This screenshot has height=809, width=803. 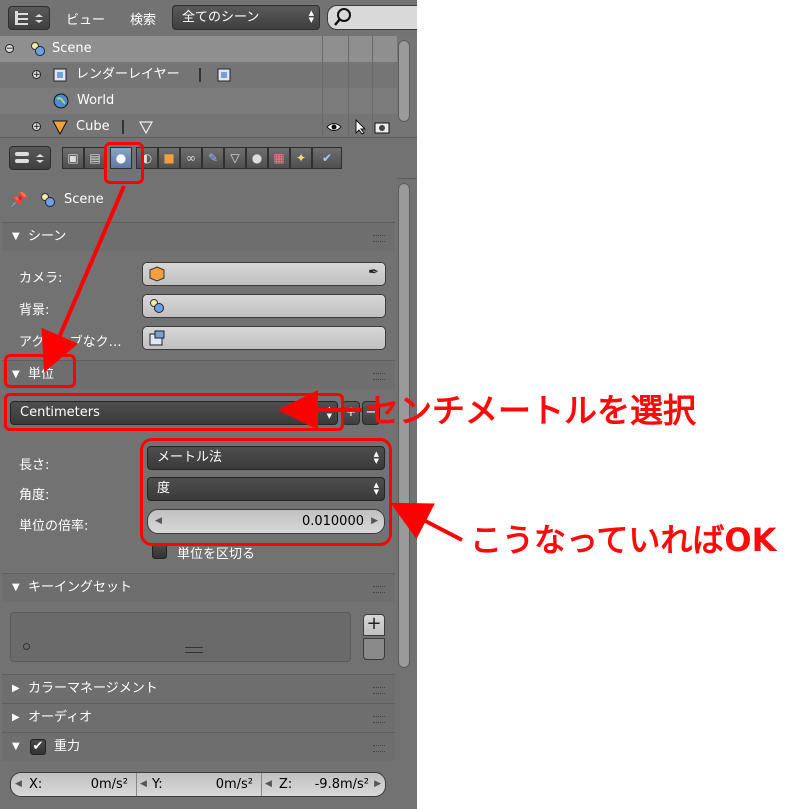 I want to click on arrow-to-units-header, so click(x=83, y=279).